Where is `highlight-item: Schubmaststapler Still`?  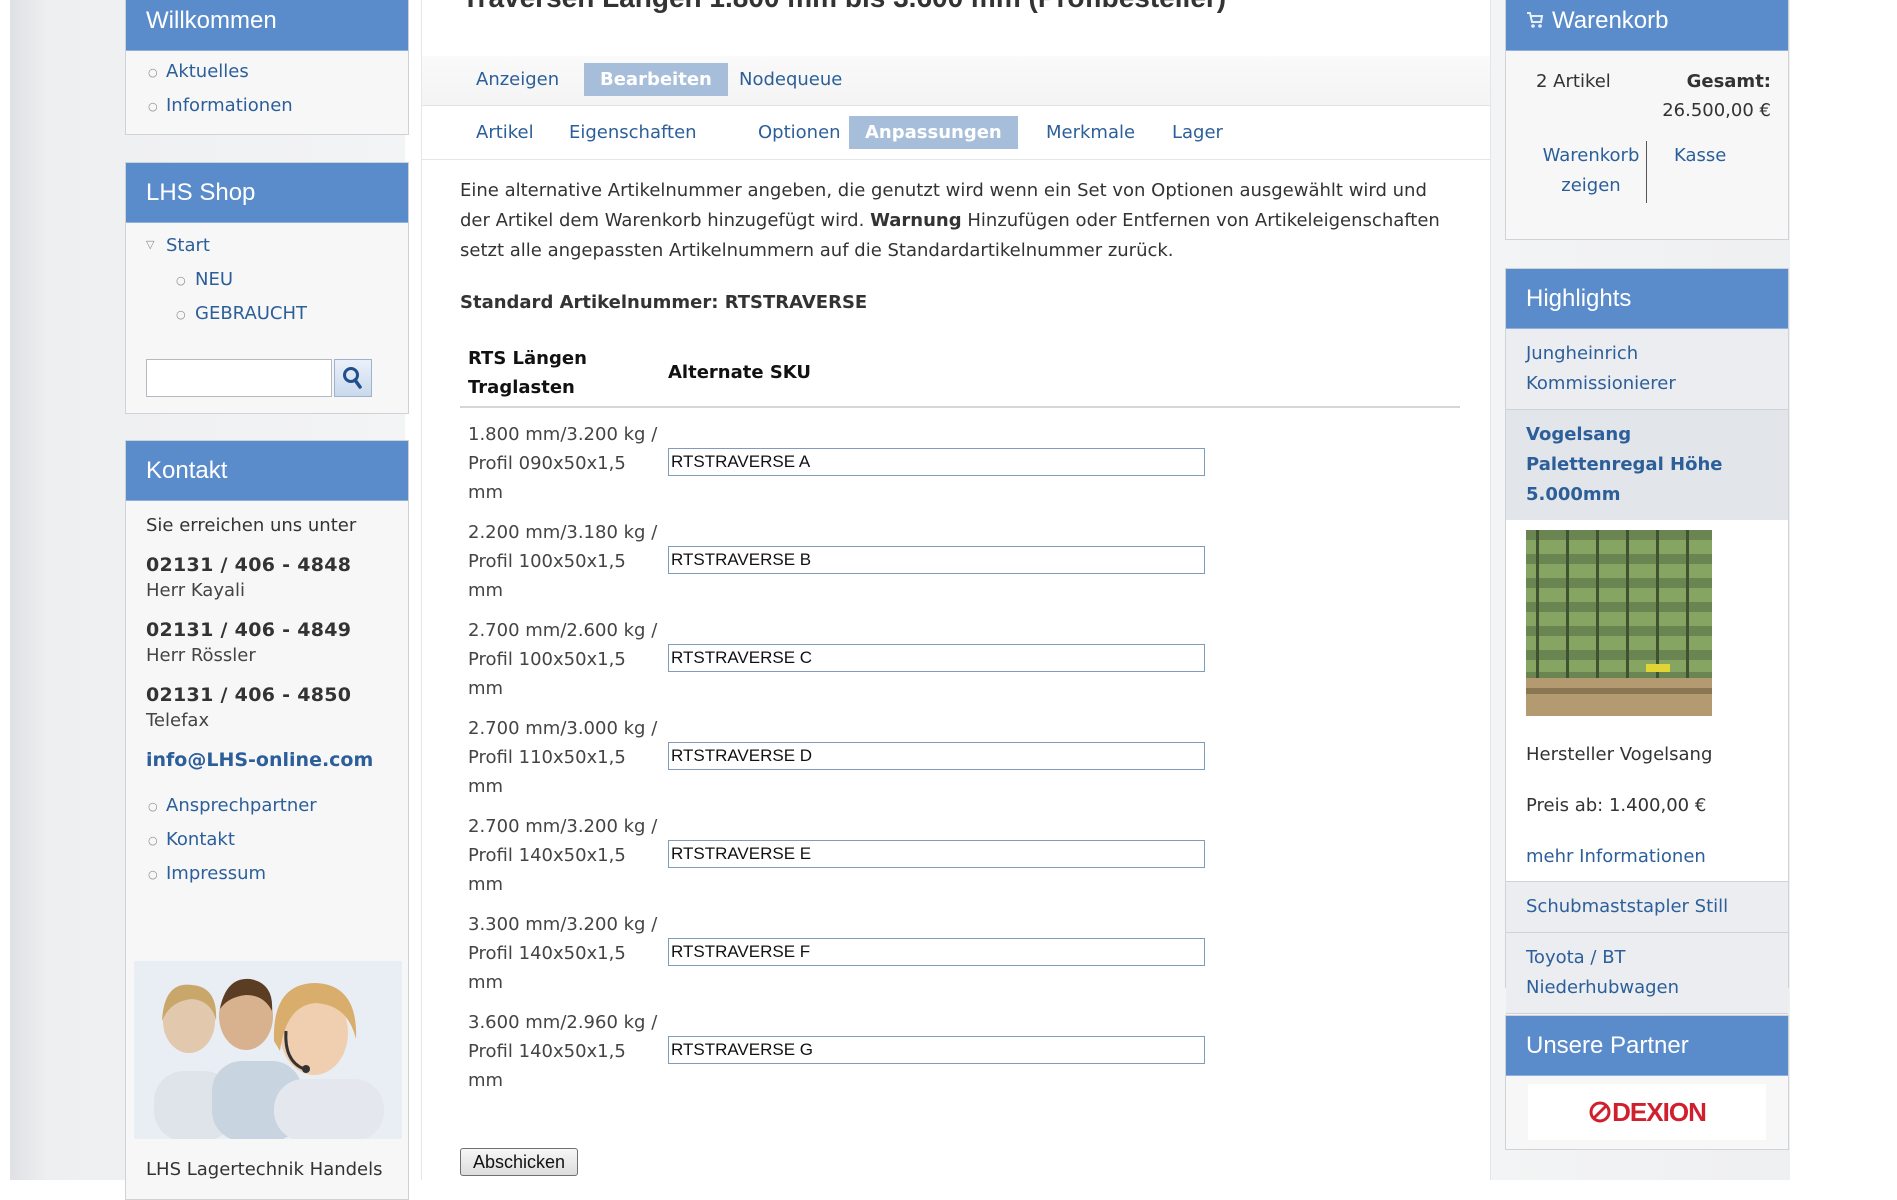
highlight-item: Schubmaststapler Still is located at coordinates (1647, 907).